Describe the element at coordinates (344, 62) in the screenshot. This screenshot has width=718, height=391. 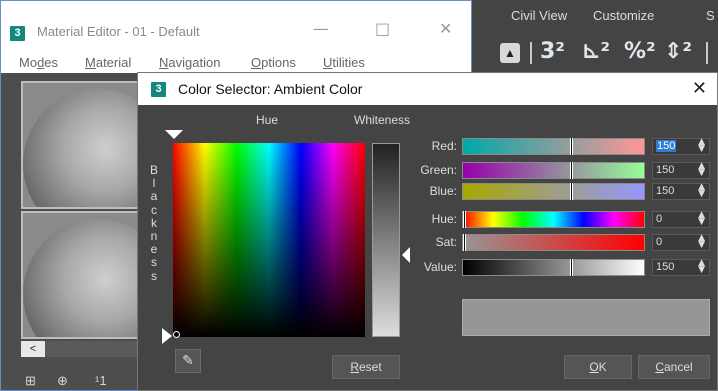
I see `menu-utilities: Utilities` at that location.